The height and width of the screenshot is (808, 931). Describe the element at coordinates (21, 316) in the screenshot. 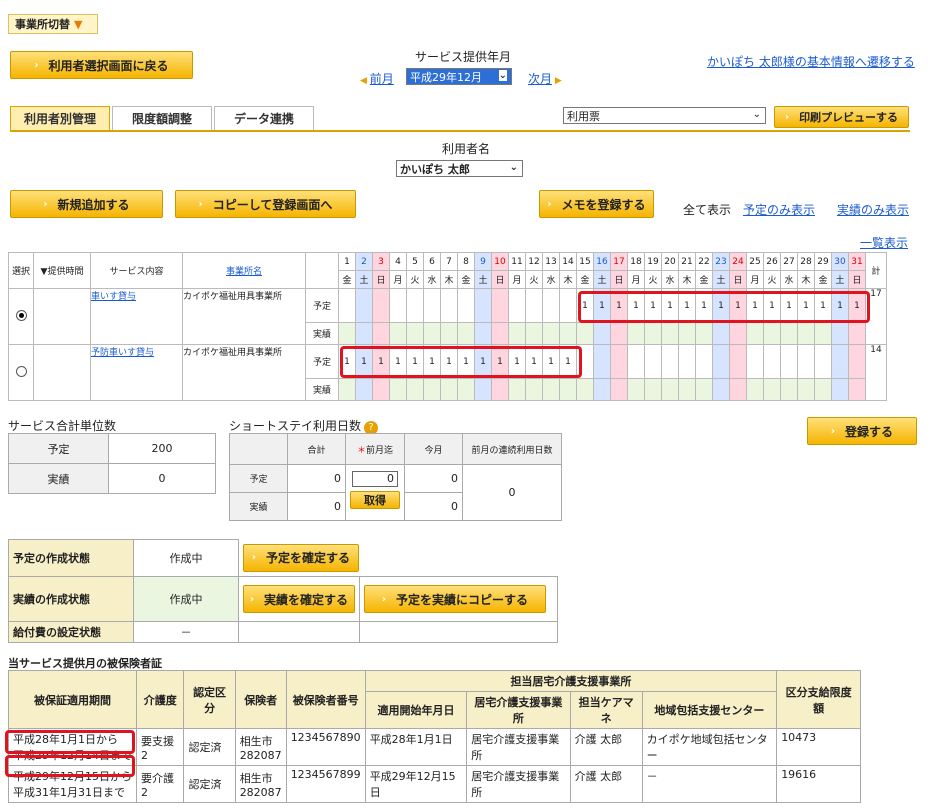

I see `row-select-radio` at that location.